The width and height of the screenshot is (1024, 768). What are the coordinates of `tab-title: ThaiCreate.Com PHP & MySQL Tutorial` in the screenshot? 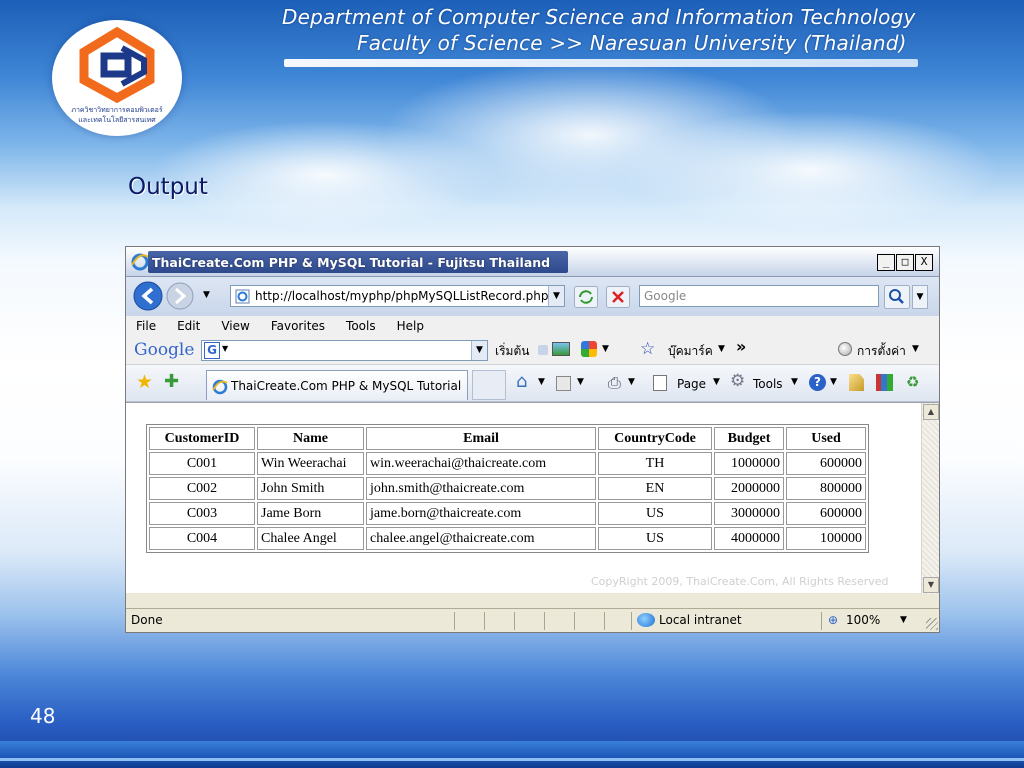 It's located at (346, 386).